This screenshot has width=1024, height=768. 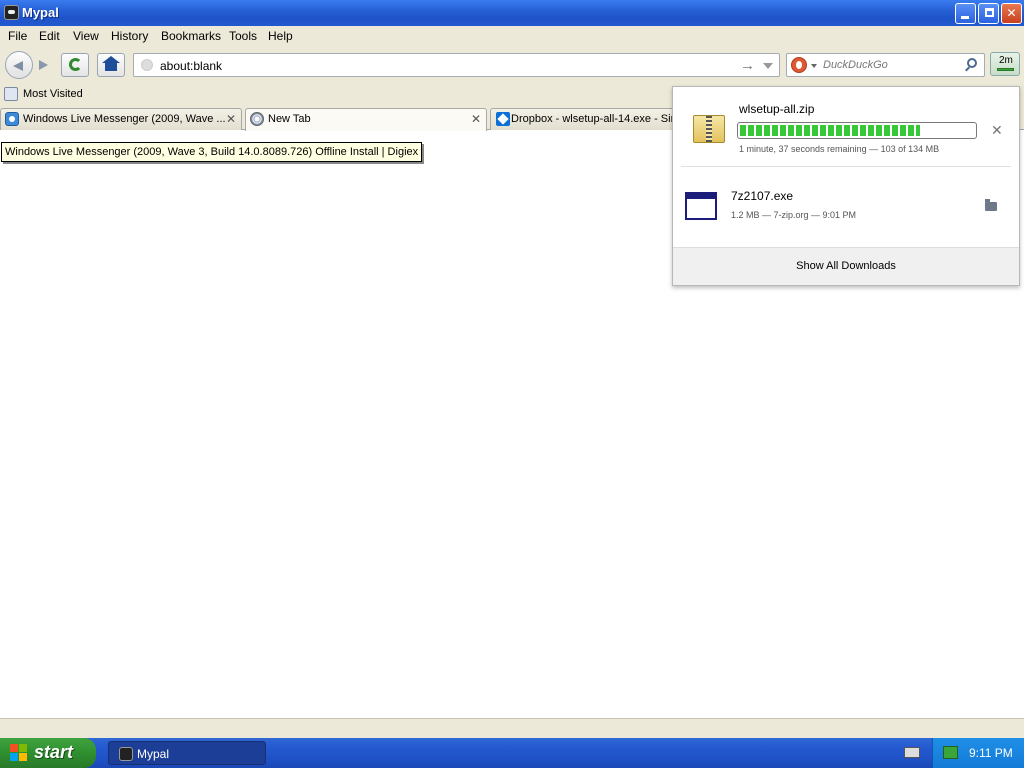 I want to click on taskbar: start Mypal 9:11 PM, so click(x=512, y=753).